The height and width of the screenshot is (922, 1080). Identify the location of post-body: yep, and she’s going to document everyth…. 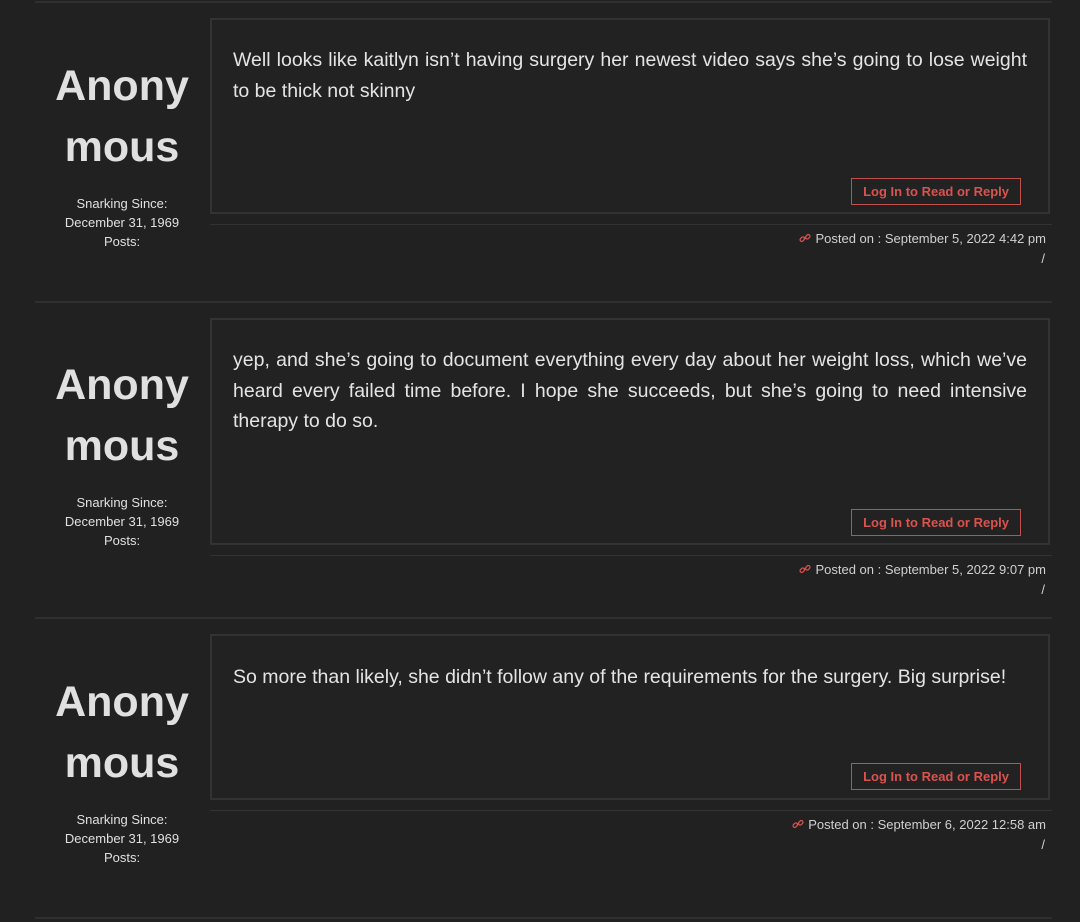
(630, 390).